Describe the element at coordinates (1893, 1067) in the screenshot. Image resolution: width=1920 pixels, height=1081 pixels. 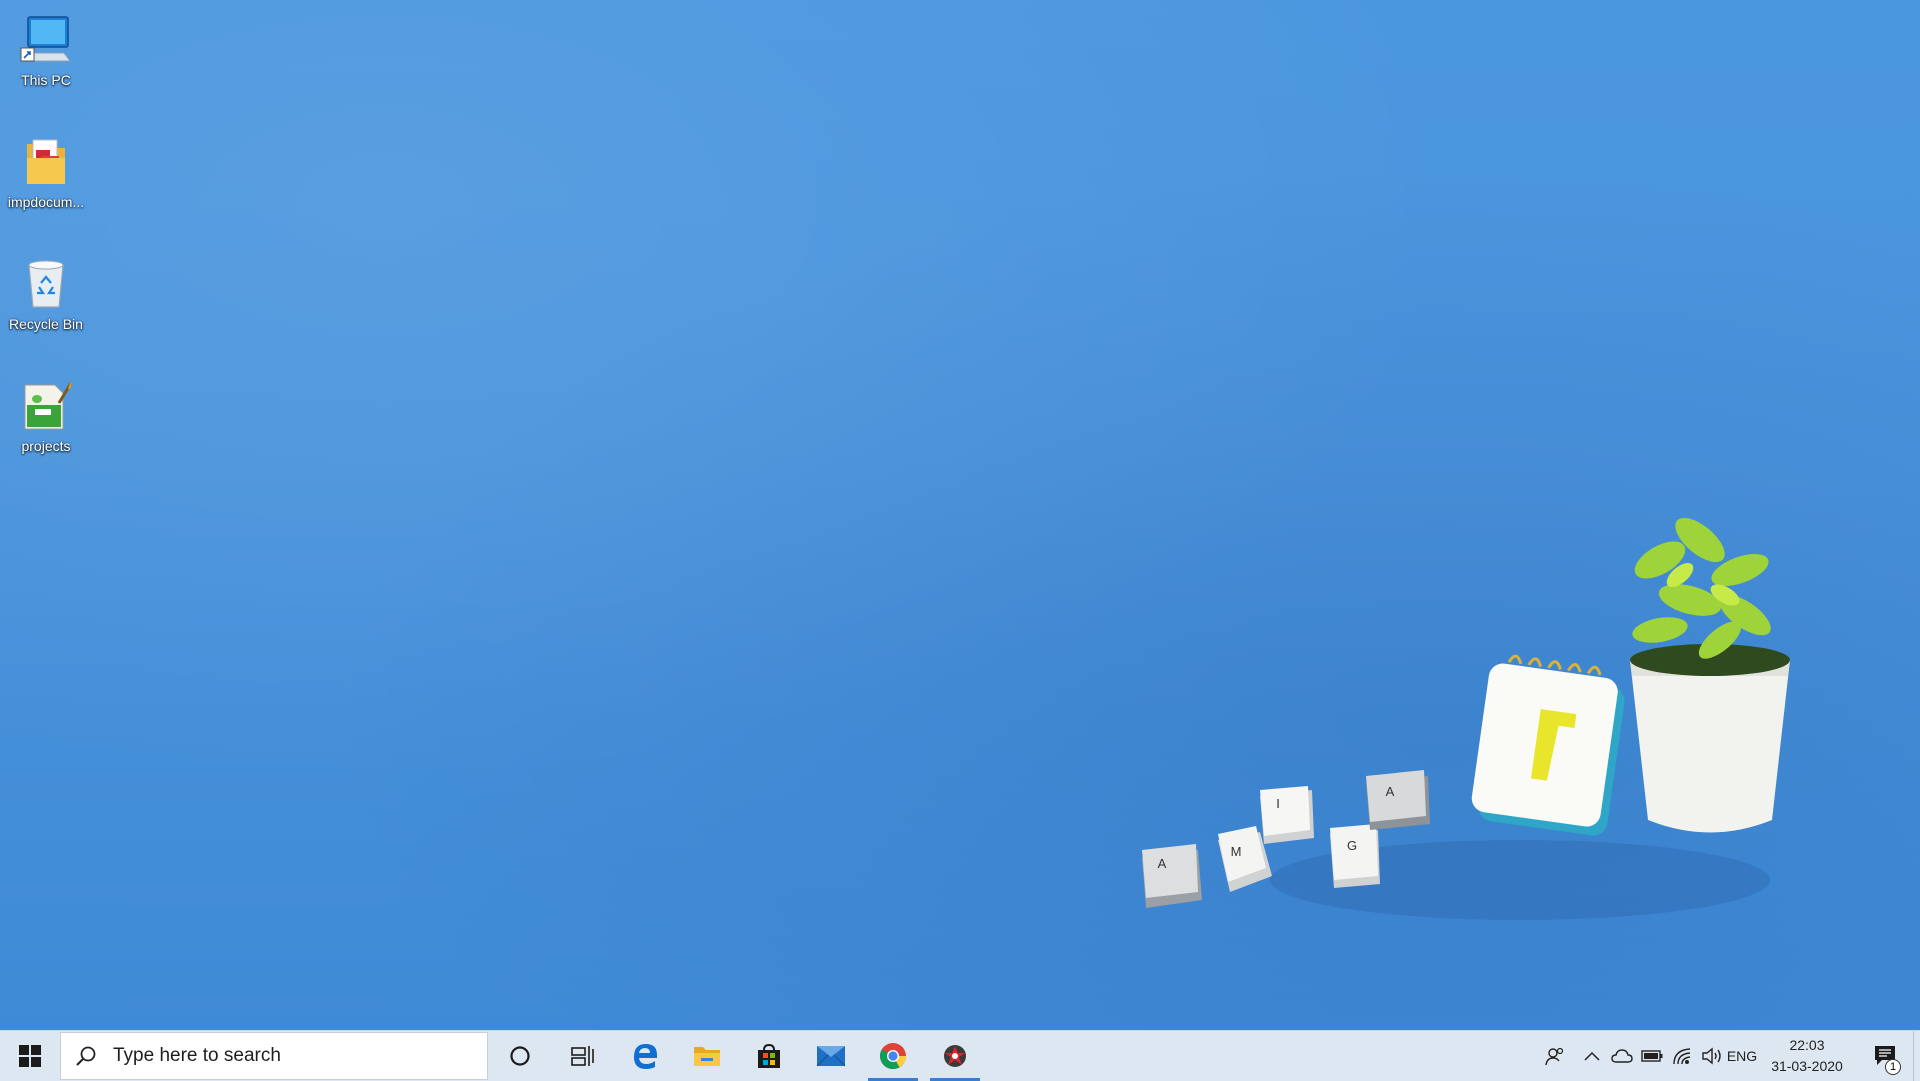
I see `notification-count-badge: 1` at that location.